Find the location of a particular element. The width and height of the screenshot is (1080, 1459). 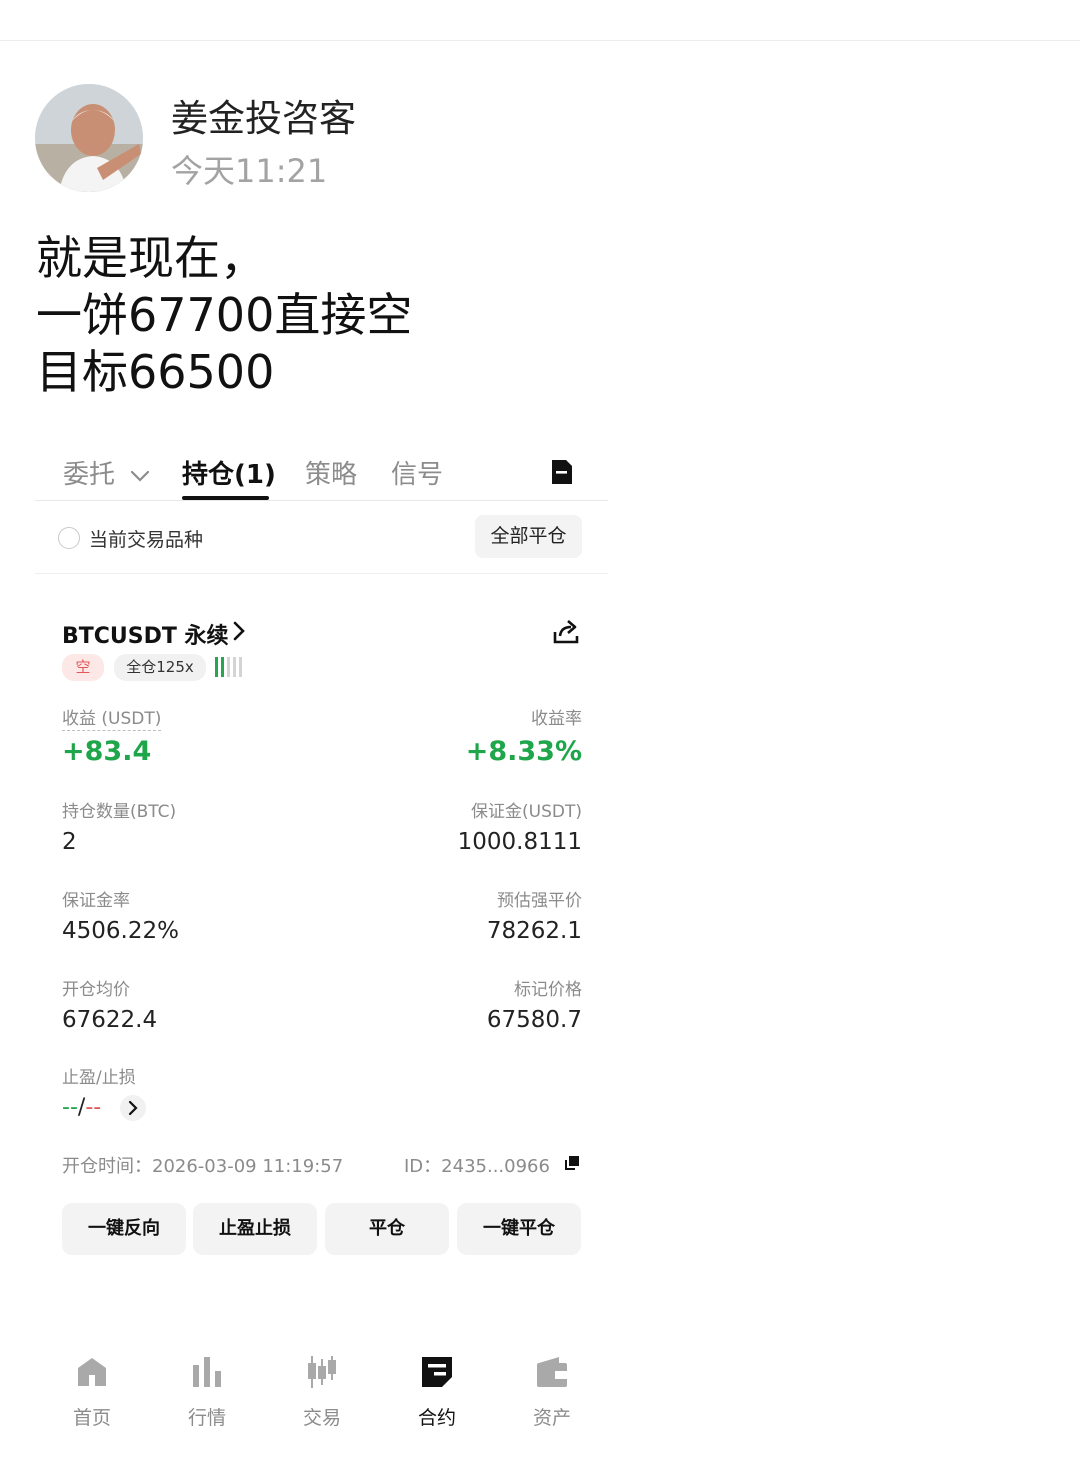

nav-futures-label: 合约 is located at coordinates (436, 1418).